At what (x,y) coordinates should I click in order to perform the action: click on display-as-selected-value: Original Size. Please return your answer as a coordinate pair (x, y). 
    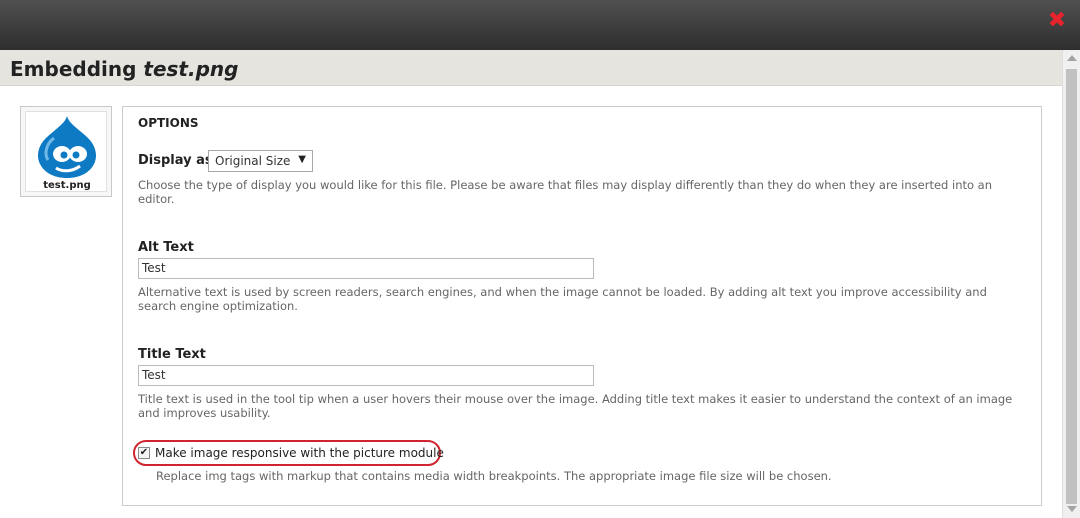
    Looking at the image, I should click on (253, 161).